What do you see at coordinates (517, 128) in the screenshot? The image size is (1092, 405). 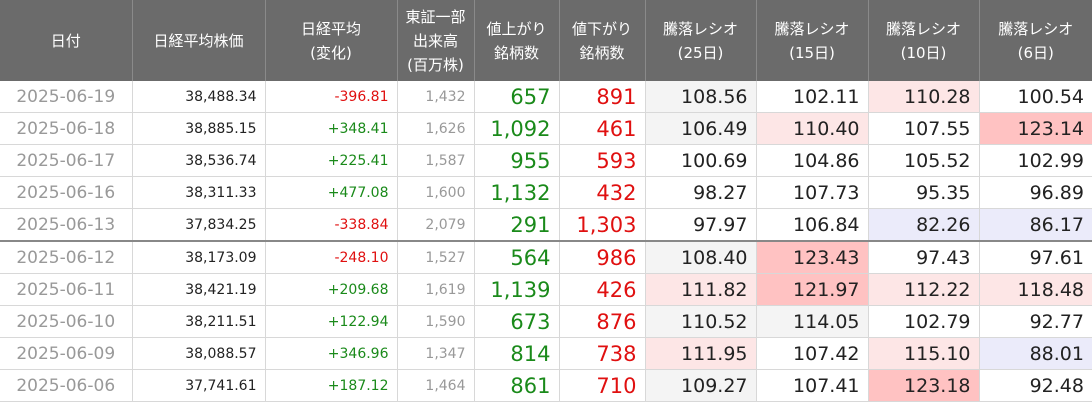 I see `advancers-cell: 1,092` at bounding box center [517, 128].